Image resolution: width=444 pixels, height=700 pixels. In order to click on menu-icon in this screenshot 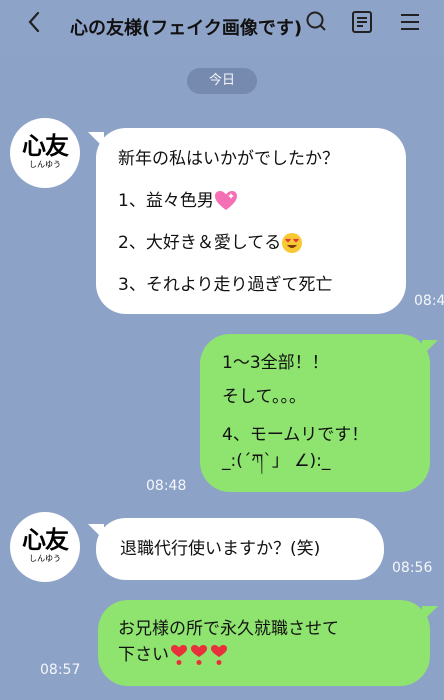, I will do `click(410, 22)`.